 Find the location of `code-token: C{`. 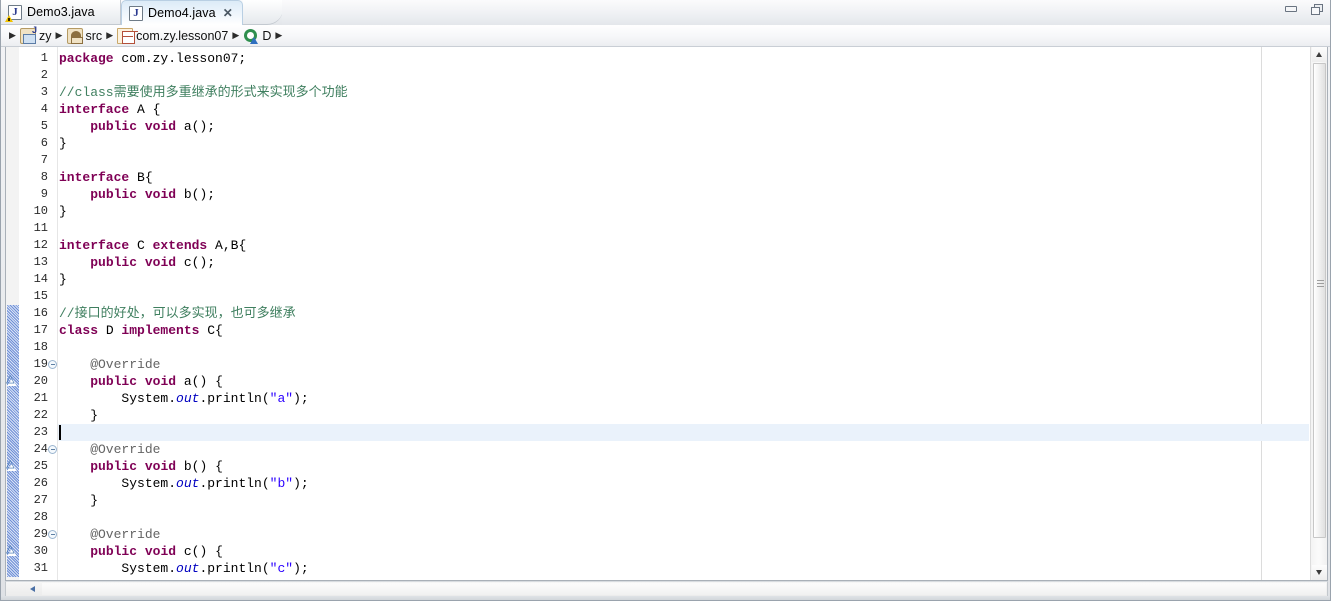

code-token: C{ is located at coordinates (211, 330).